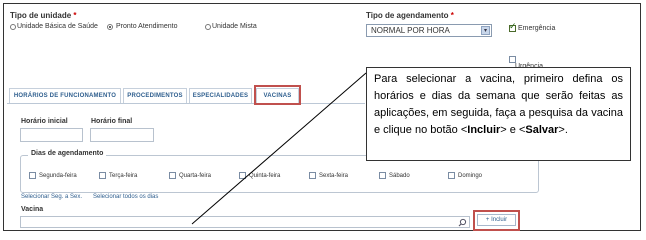 This screenshot has height=240, width=646. Describe the element at coordinates (513, 130) in the screenshot. I see `callout-text-2: > e <` at that location.